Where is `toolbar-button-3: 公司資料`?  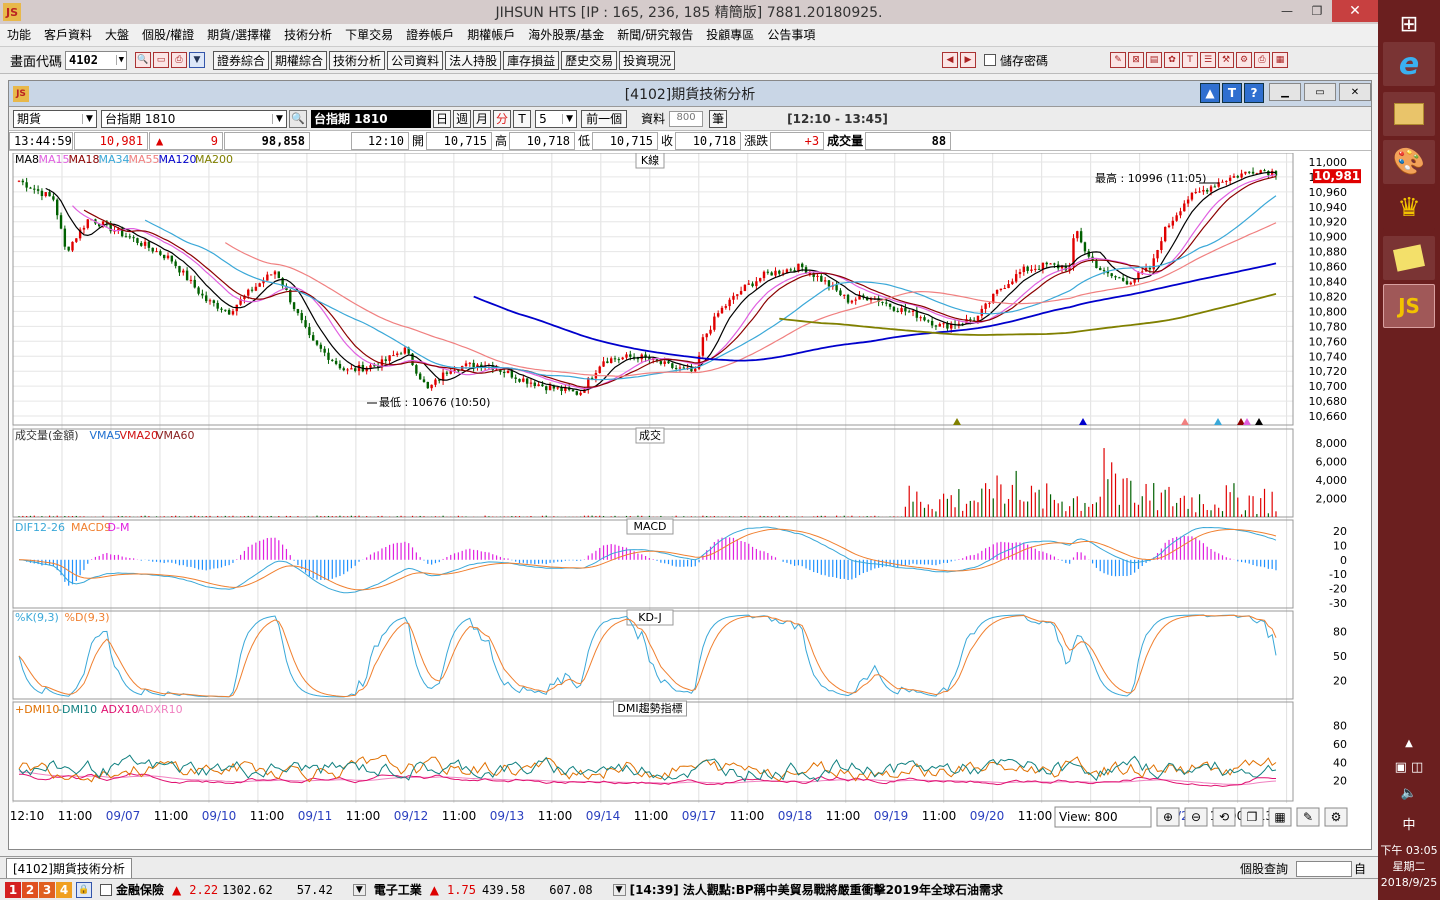 toolbar-button-3: 公司資料 is located at coordinates (415, 60).